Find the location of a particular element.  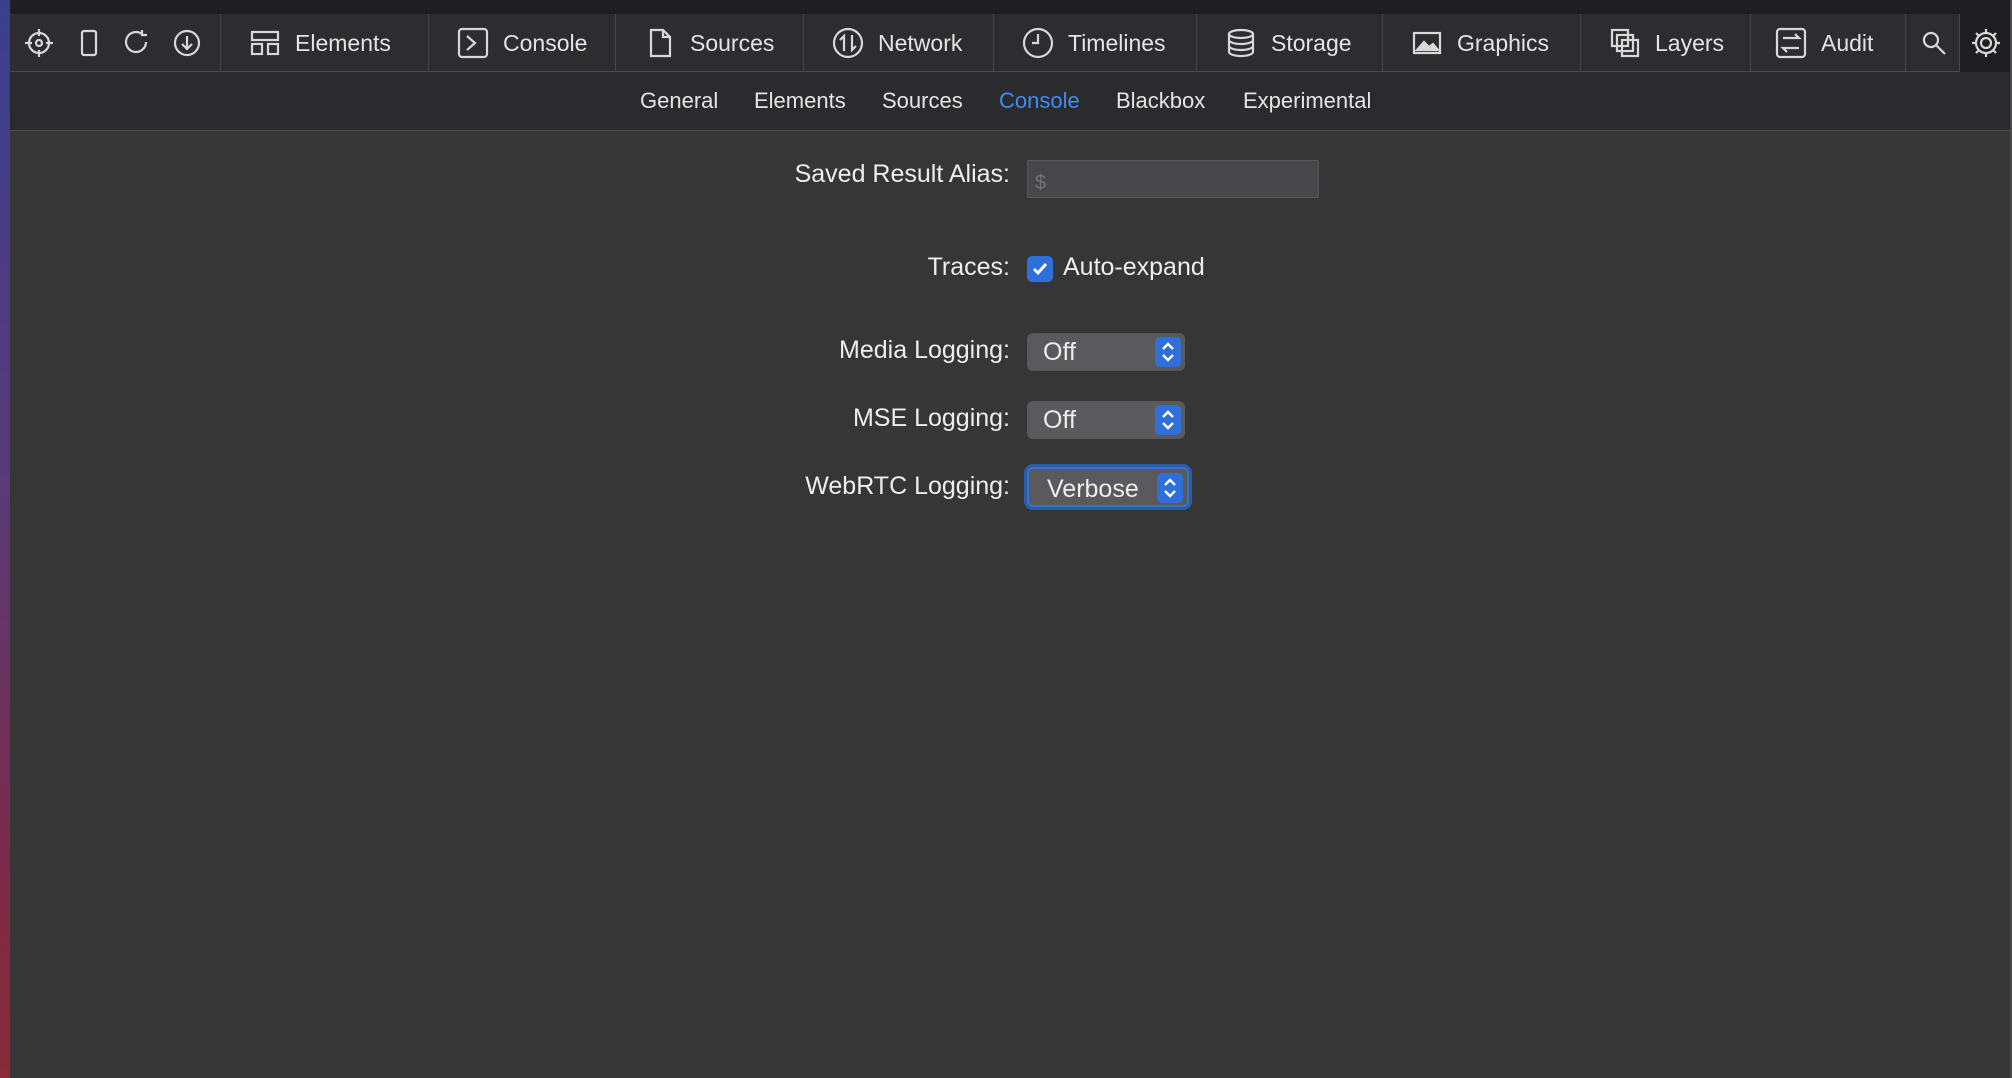

webrtc-logging-value: Verbose is located at coordinates (1093, 489).